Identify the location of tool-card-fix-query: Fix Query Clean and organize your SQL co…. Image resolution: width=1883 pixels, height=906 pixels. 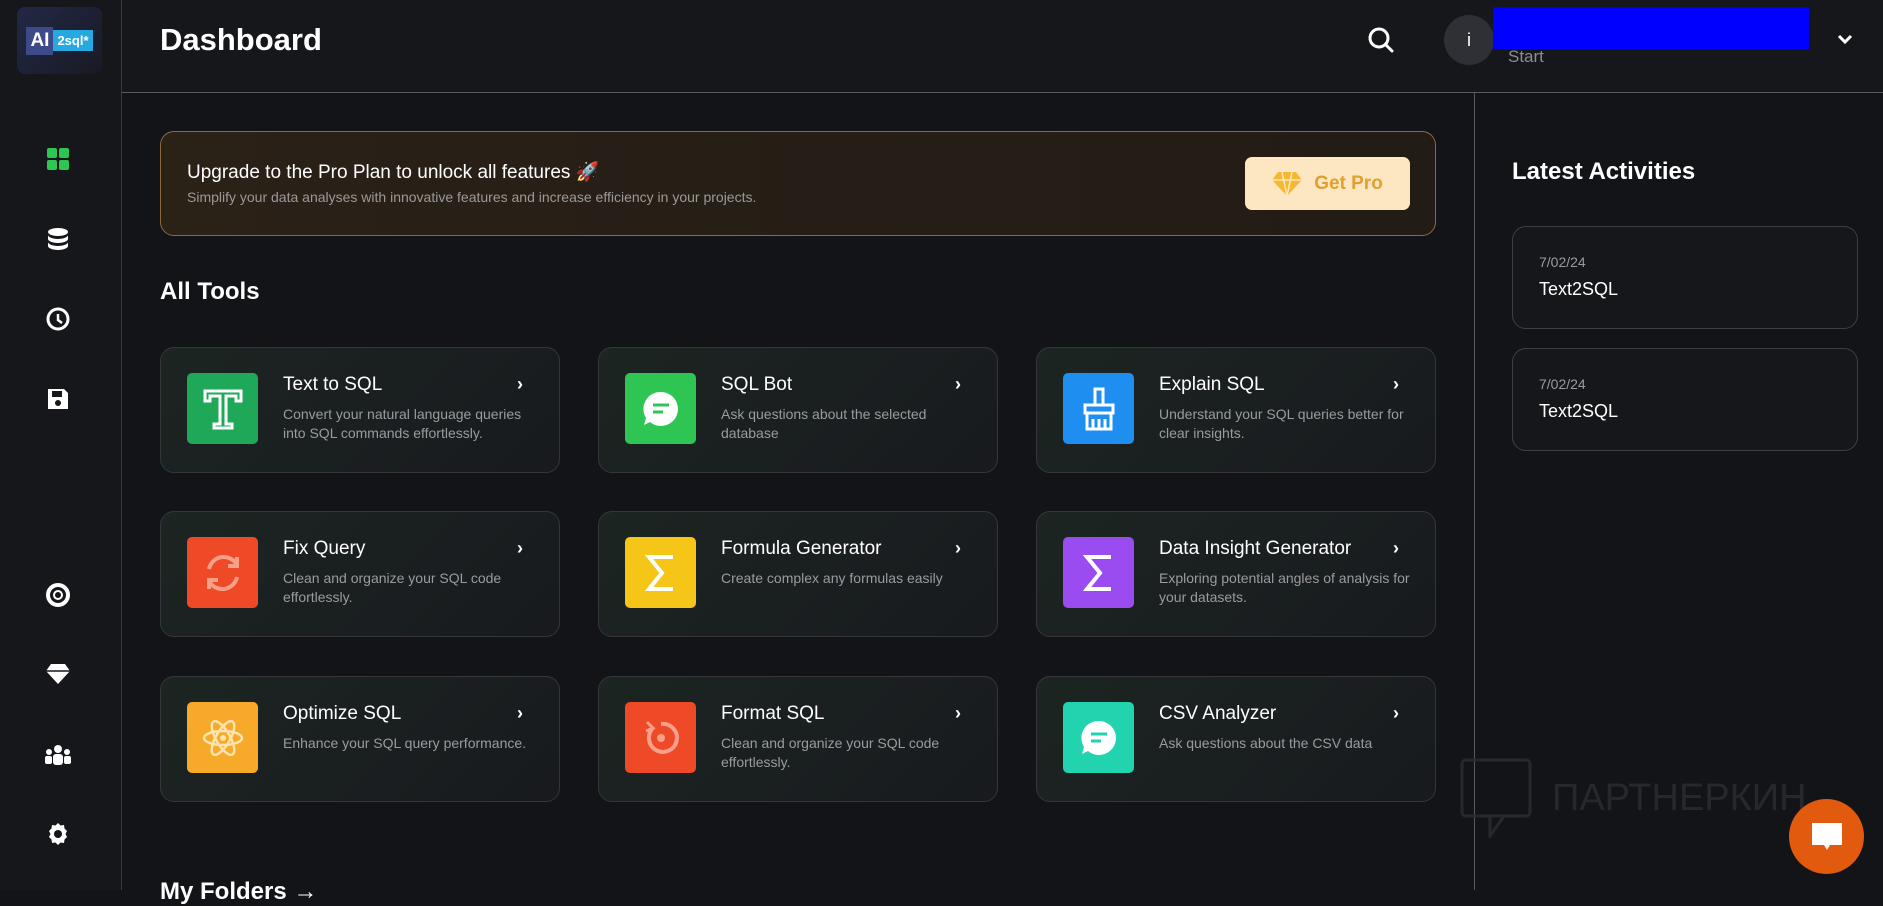
(360, 574).